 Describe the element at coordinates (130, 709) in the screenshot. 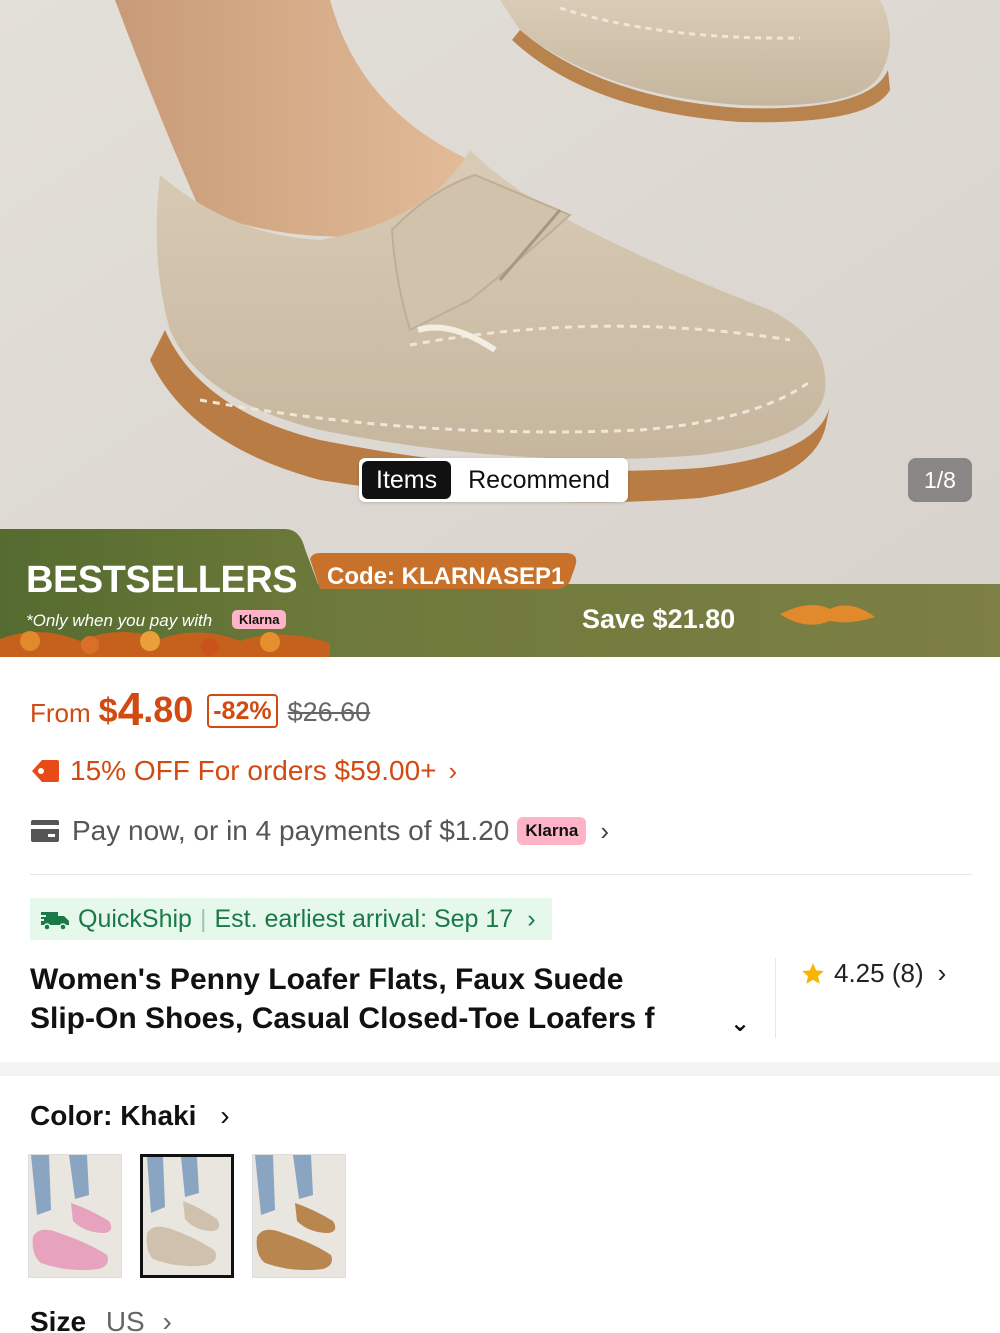

I see `price-whole: 4` at that location.